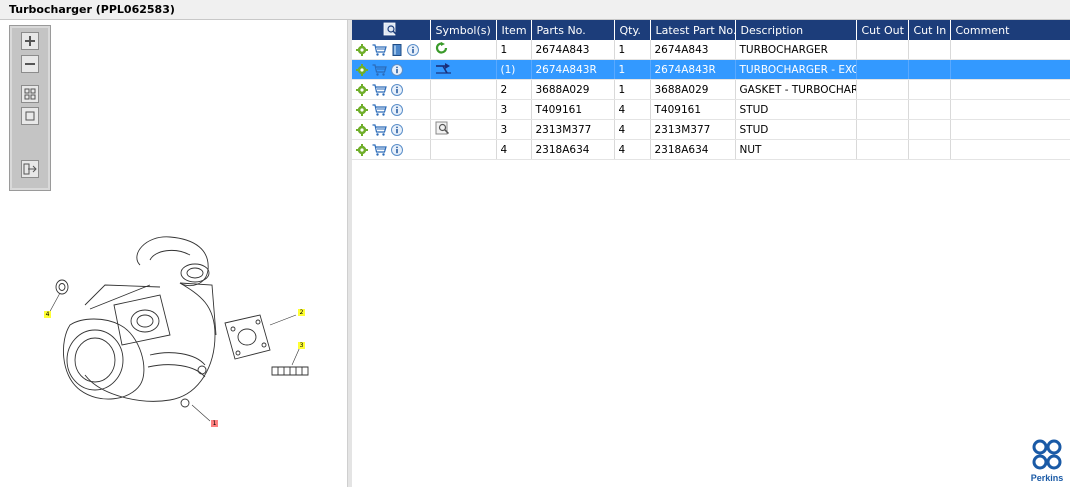 This screenshot has width=1070, height=487. Describe the element at coordinates (514, 89) in the screenshot. I see `item-cell: 2` at that location.